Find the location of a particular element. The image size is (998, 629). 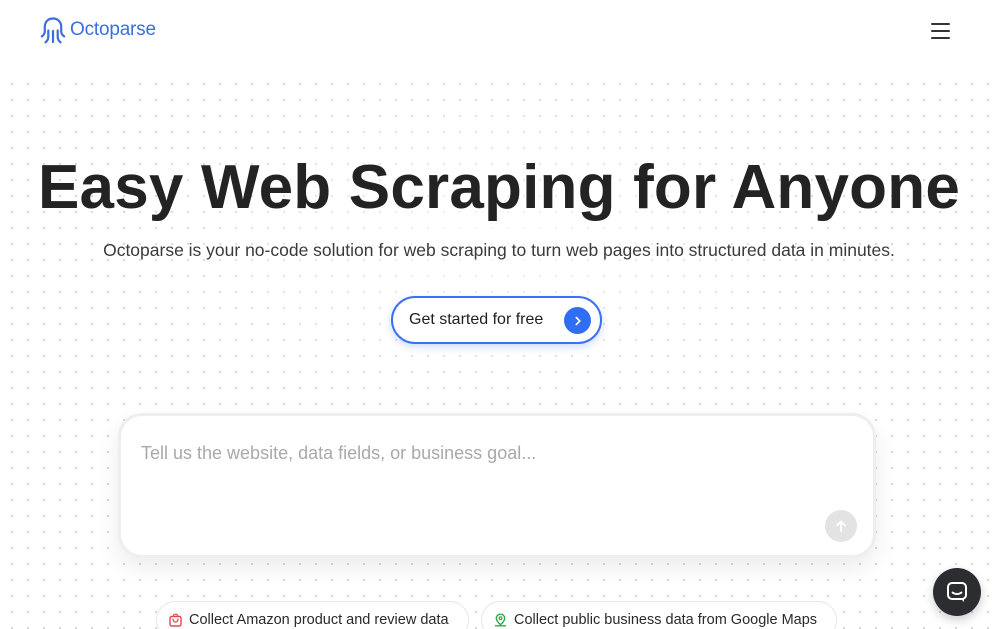

get-started-button: Get started for free is located at coordinates (496, 320).